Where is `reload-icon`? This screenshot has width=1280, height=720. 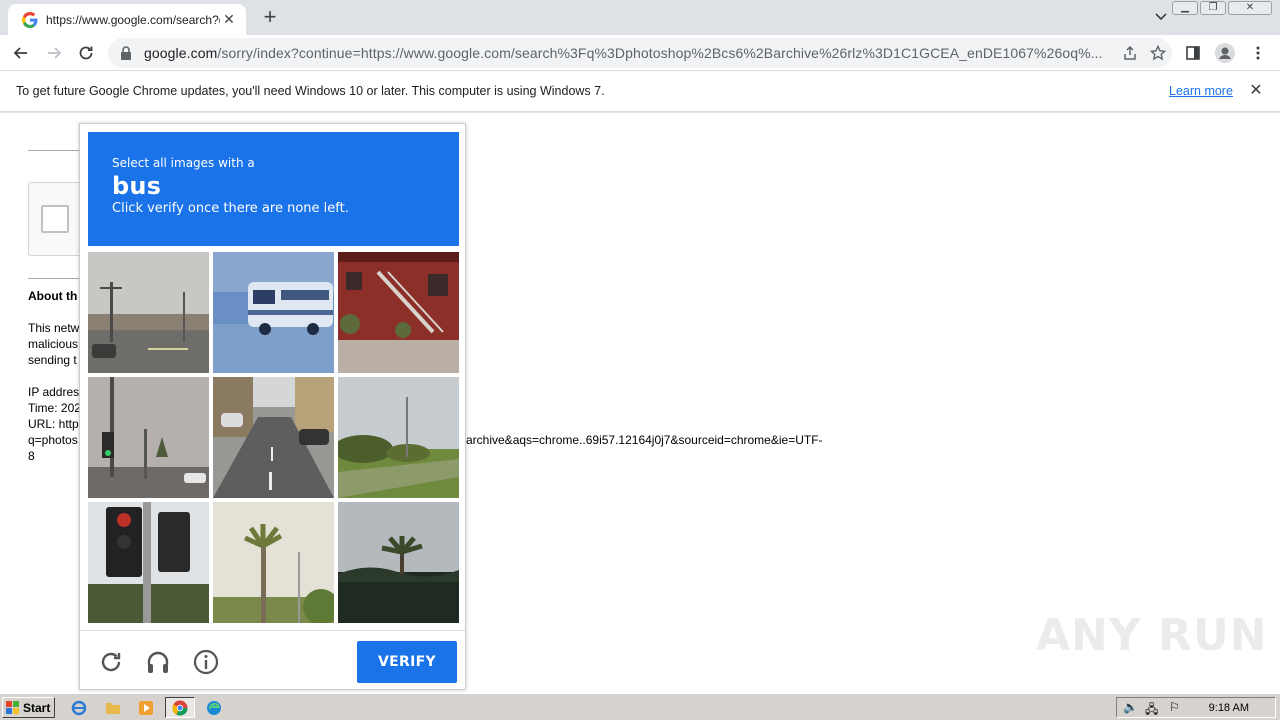
reload-icon is located at coordinates (86, 53).